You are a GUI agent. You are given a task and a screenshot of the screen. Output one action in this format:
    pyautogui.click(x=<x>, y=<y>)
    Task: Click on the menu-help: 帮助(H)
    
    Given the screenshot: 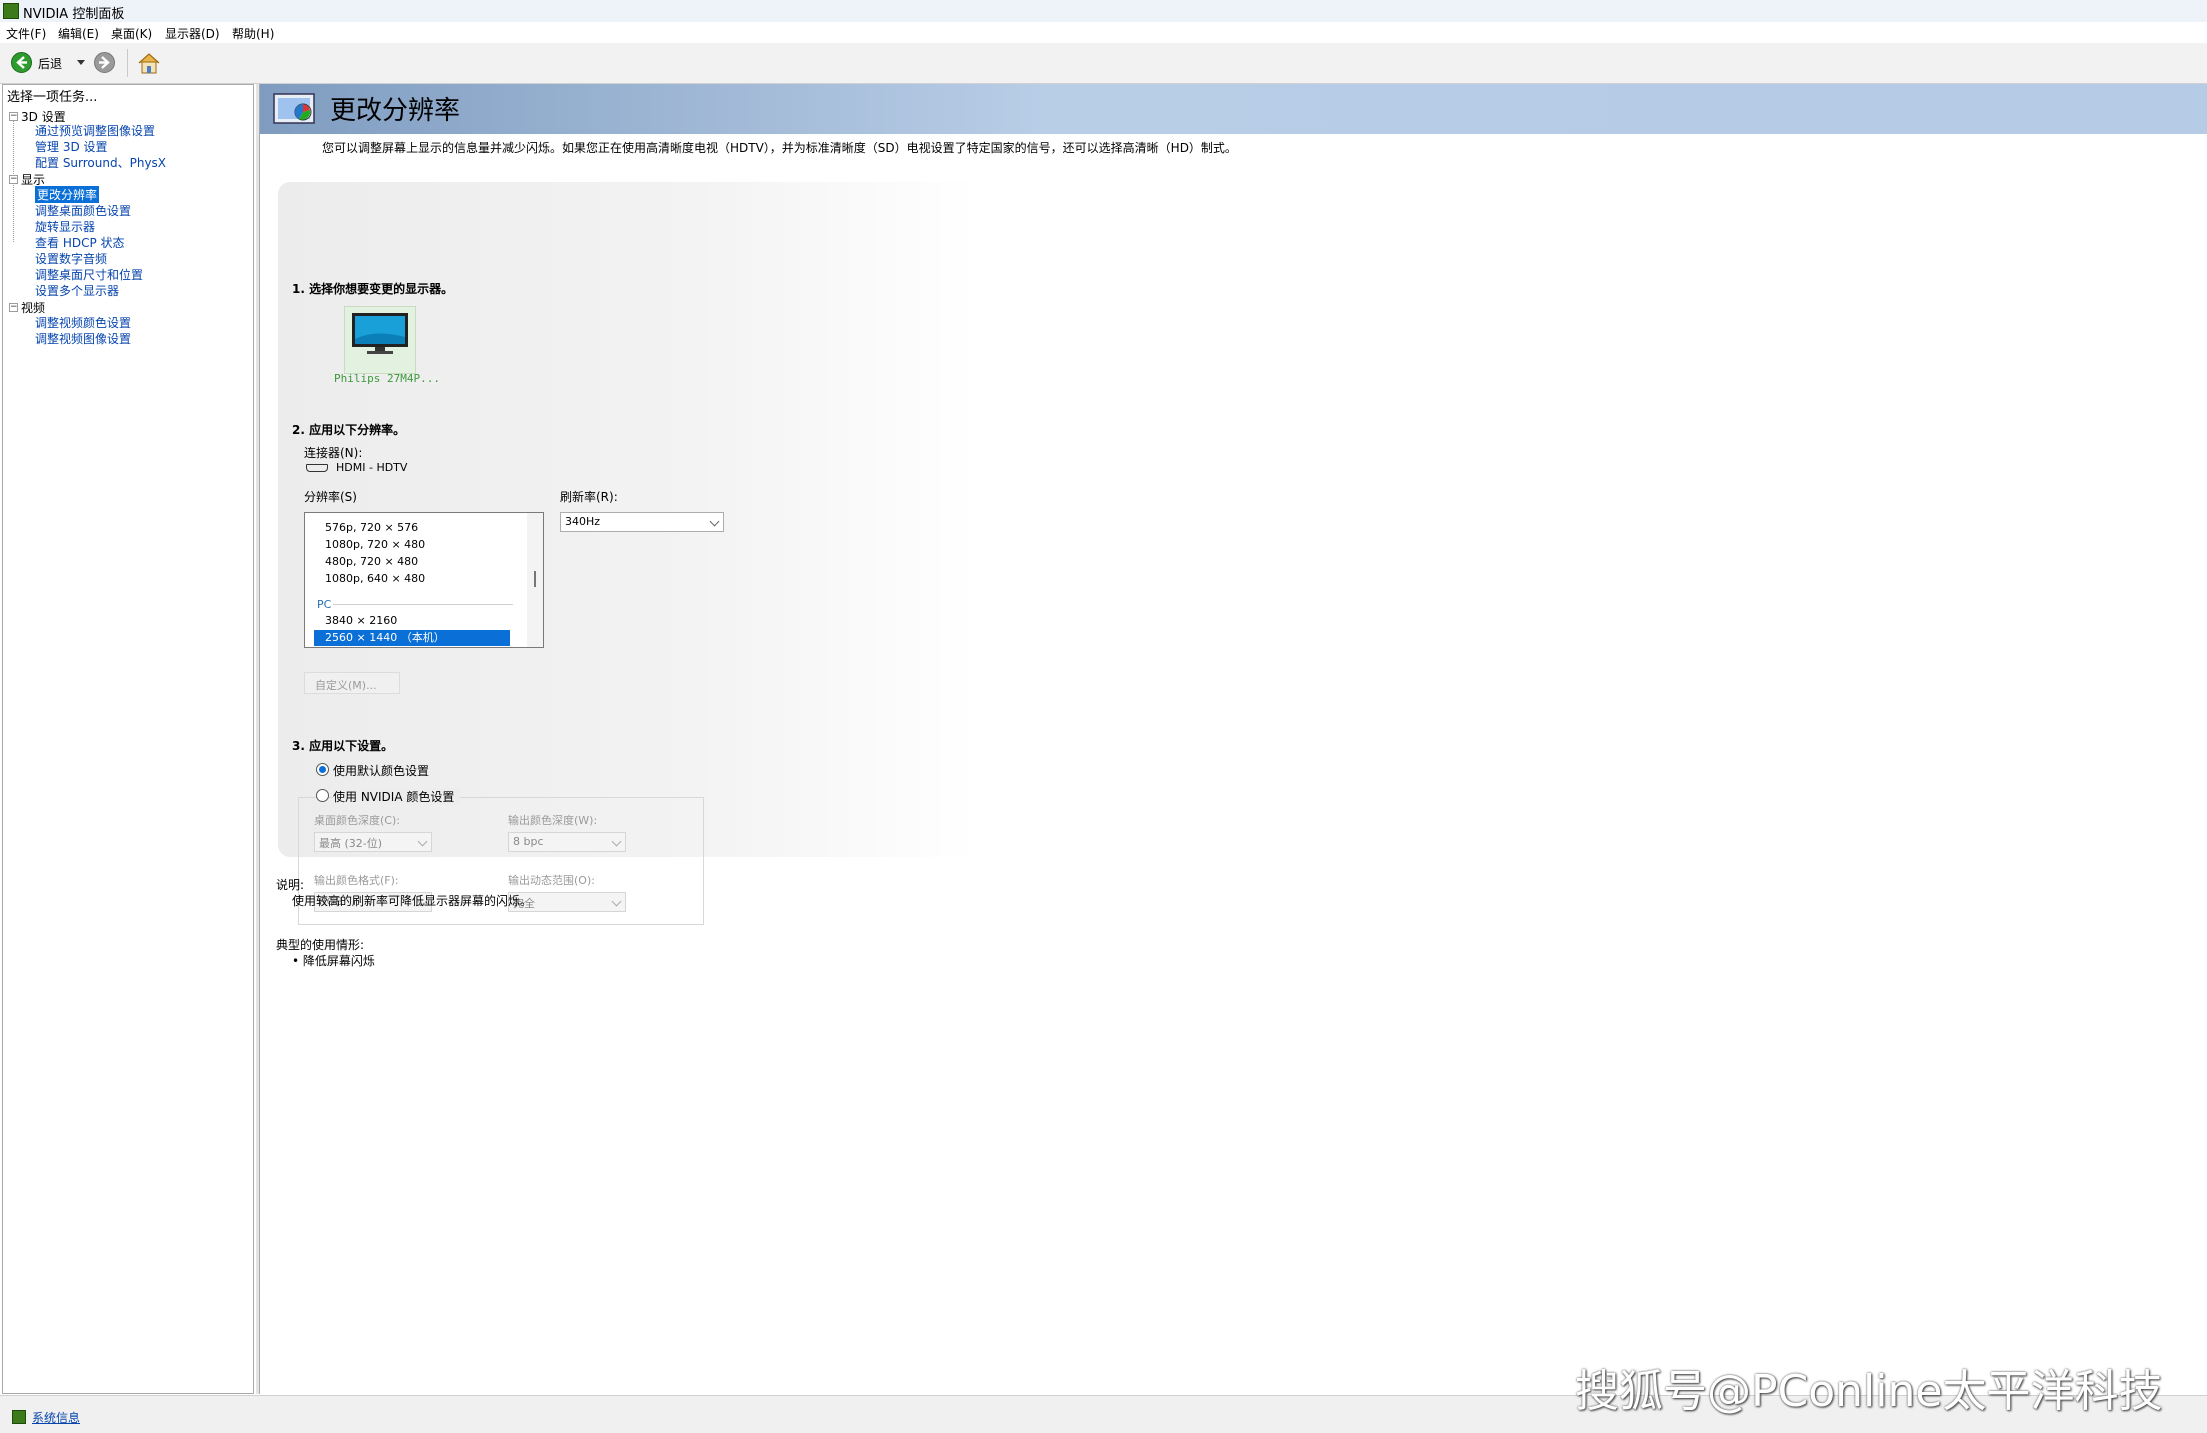 What is the action you would take?
    pyautogui.click(x=253, y=33)
    